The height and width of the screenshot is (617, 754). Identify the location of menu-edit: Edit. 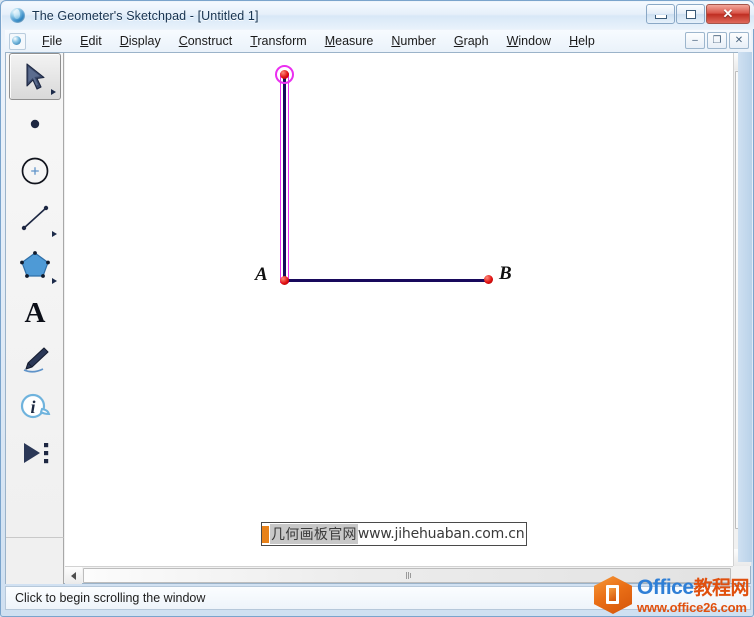
(91, 41).